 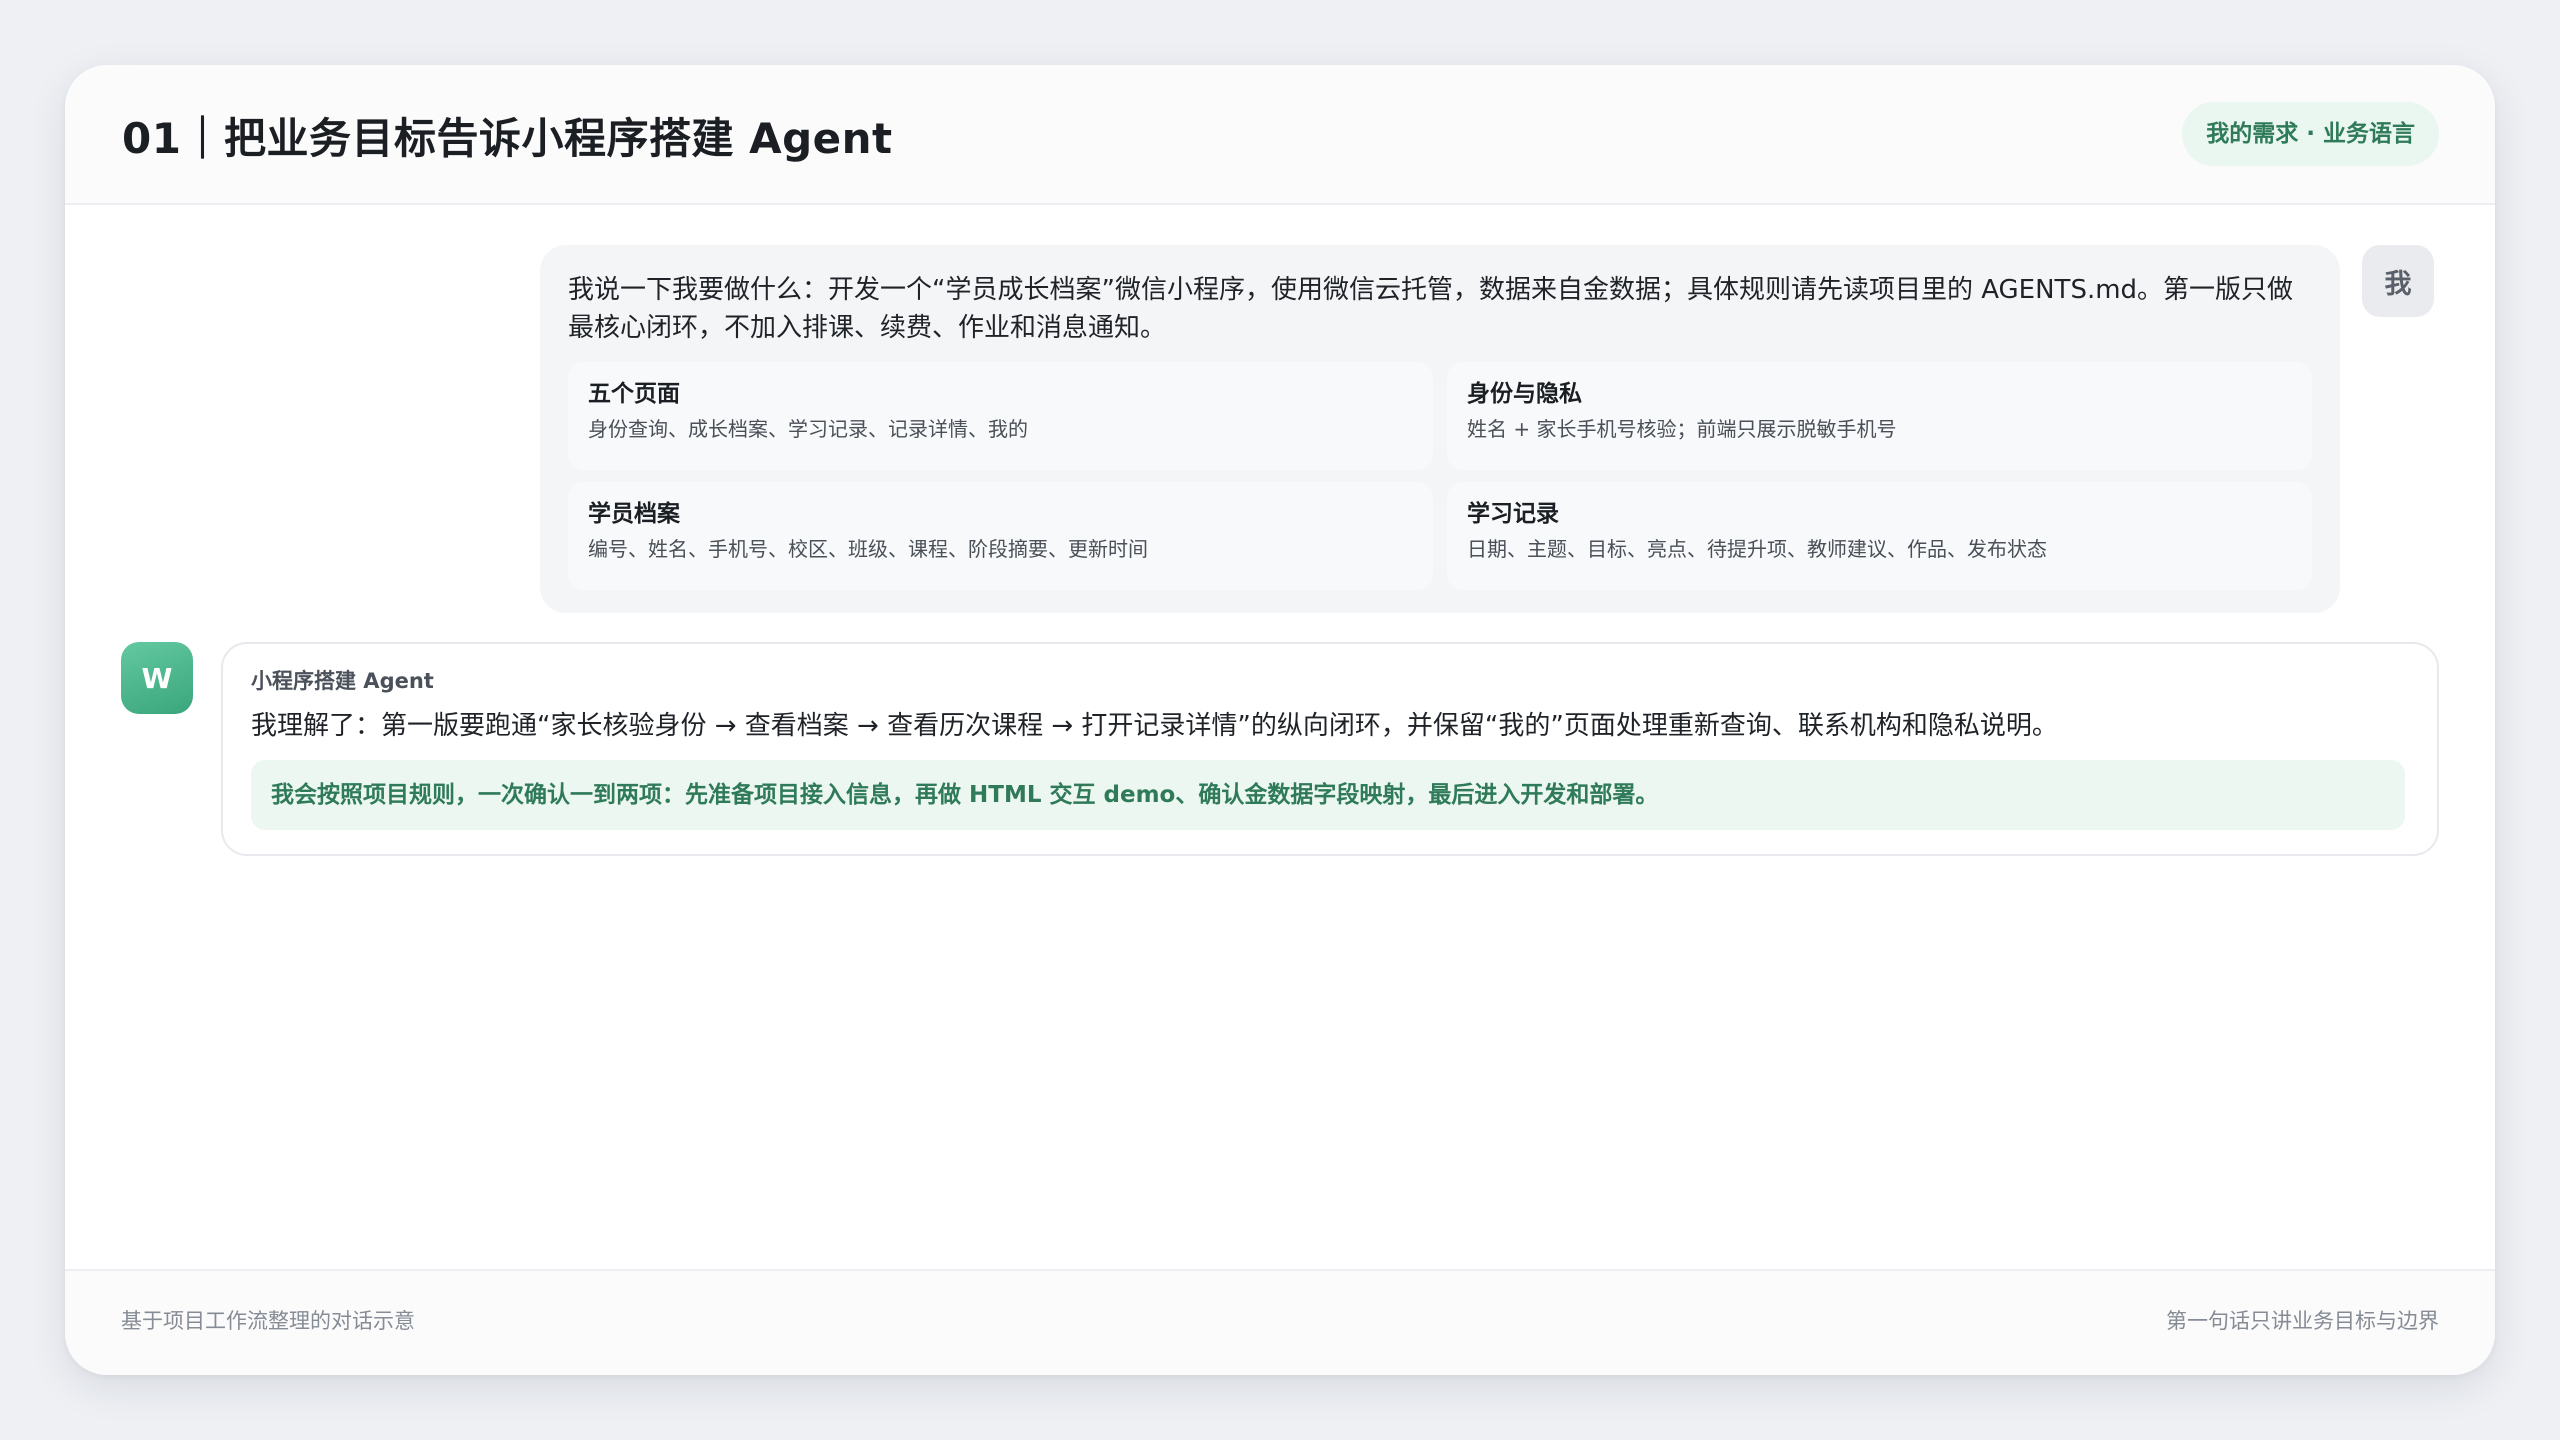 I want to click on agent-avatar: W, so click(x=157, y=678).